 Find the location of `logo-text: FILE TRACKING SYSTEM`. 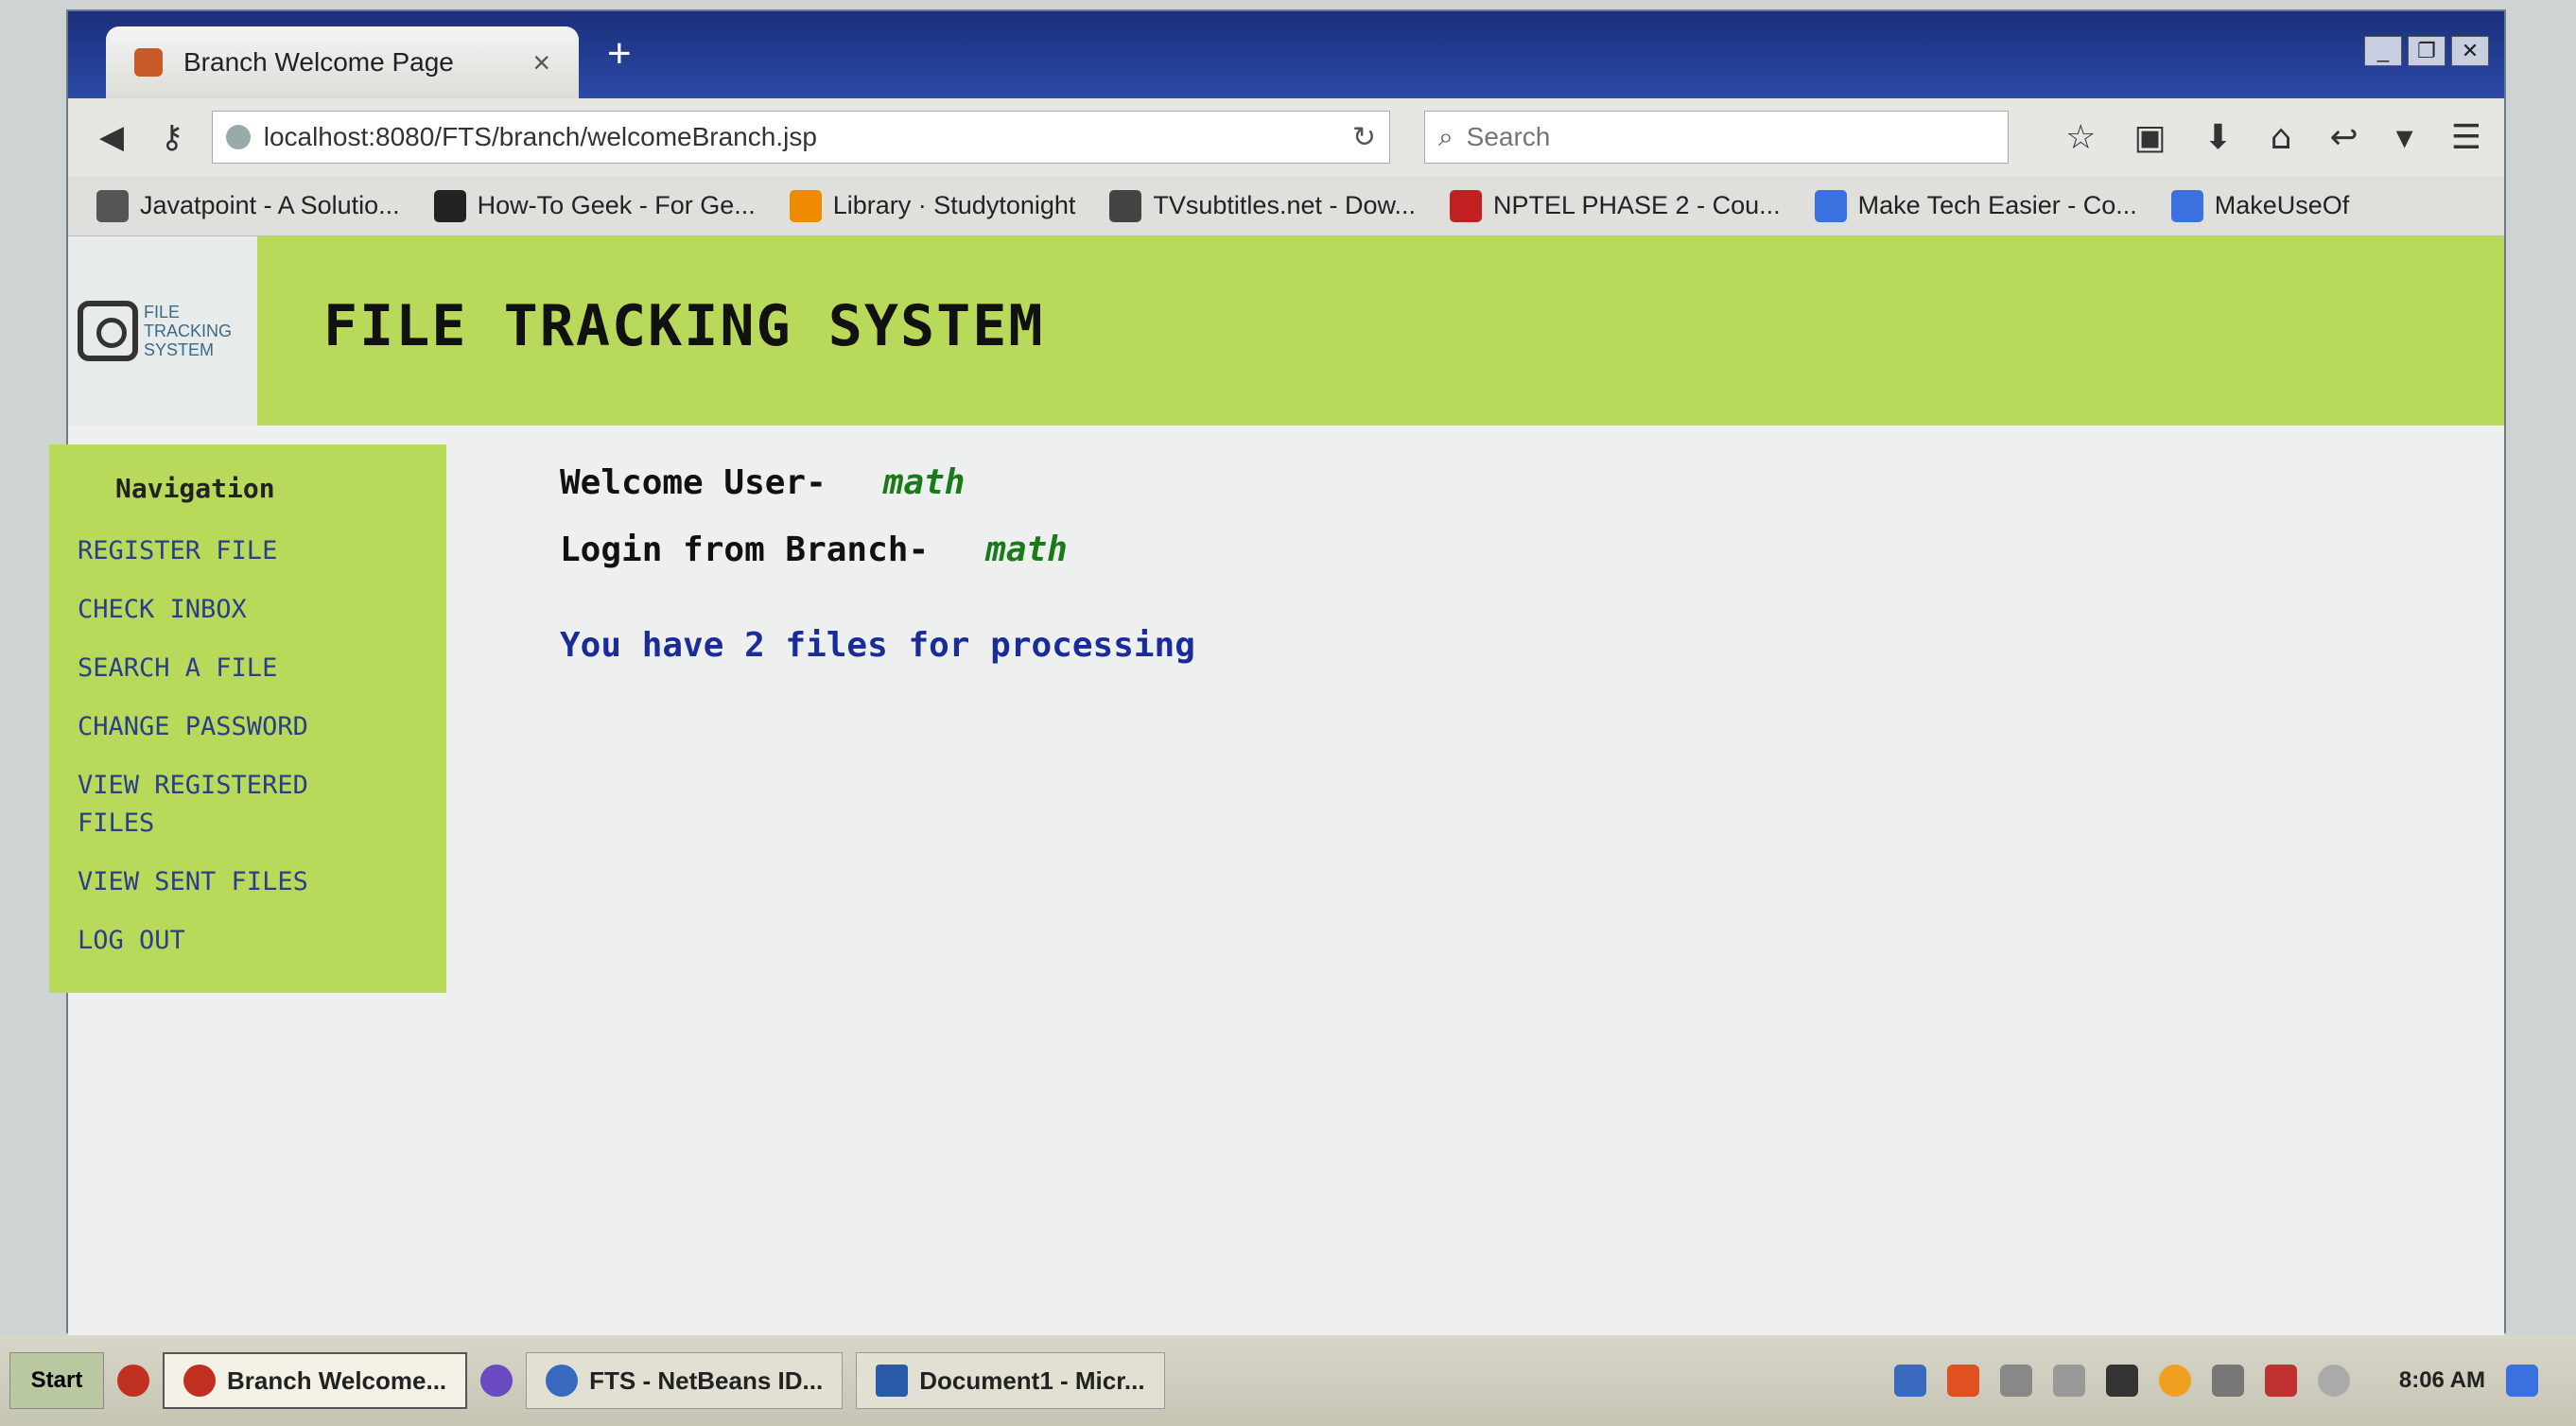

logo-text: FILE TRACKING SYSTEM is located at coordinates (188, 331).